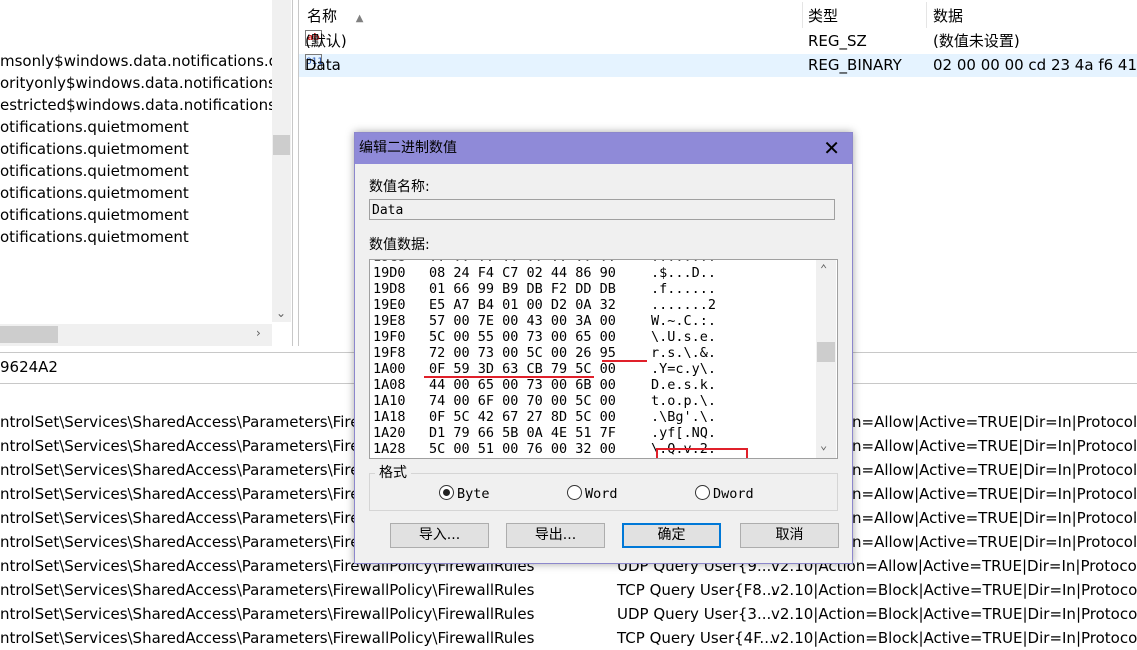 Image resolution: width=1137 pixels, height=650 pixels. I want to click on address-text: 9624A2, so click(29, 367).